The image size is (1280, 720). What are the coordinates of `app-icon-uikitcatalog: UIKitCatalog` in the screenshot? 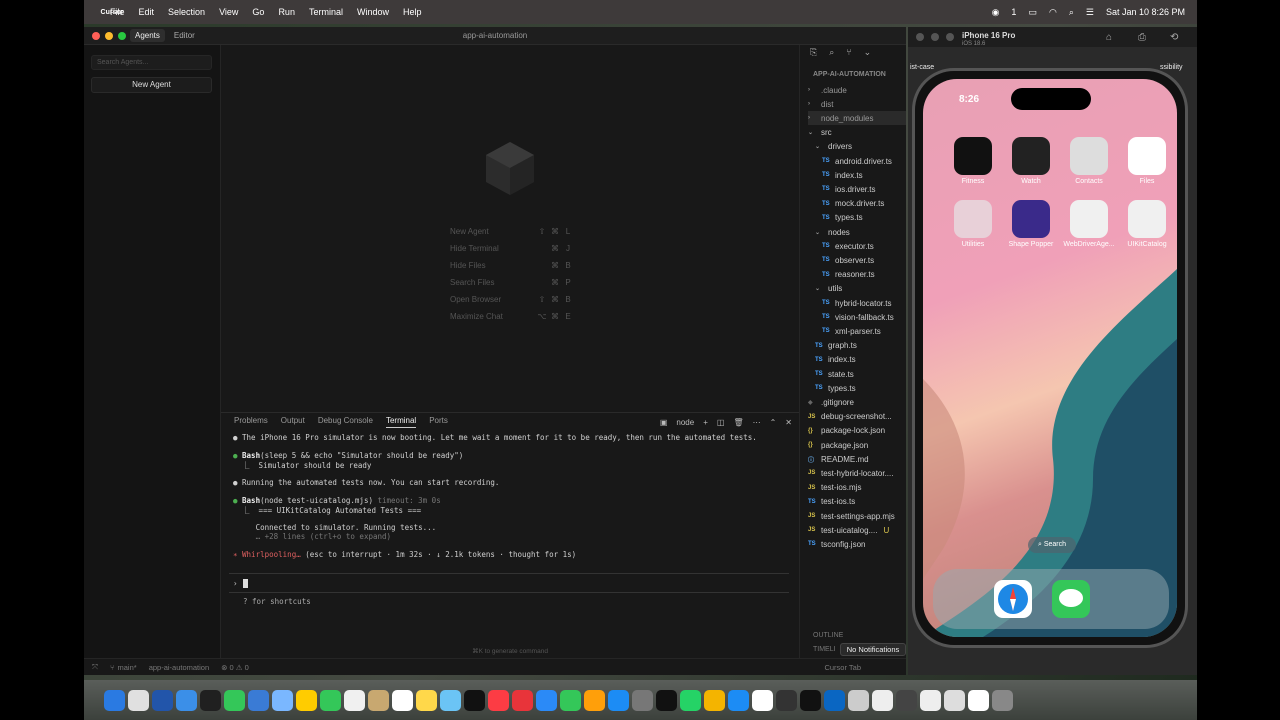 It's located at (1147, 224).